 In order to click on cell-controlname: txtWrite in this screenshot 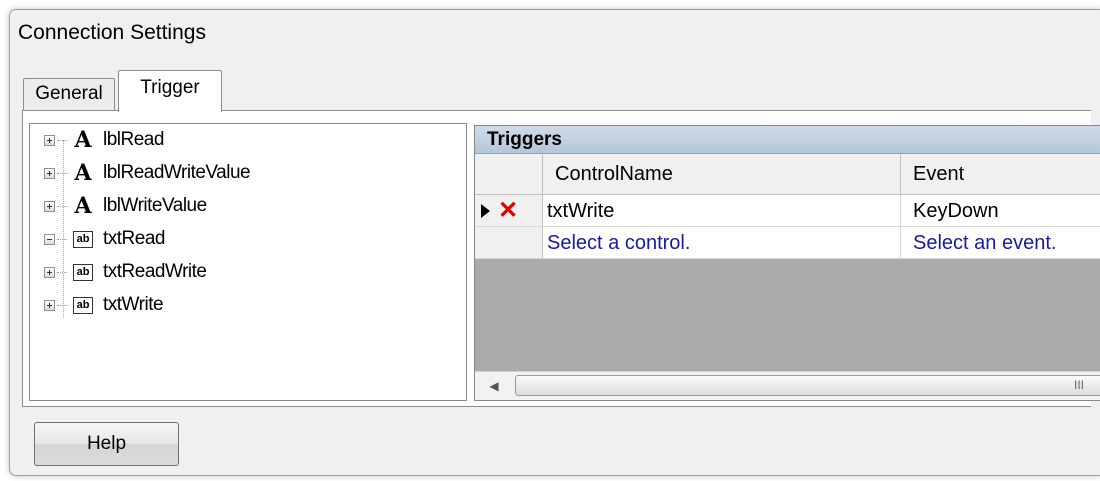, I will do `click(722, 210)`.